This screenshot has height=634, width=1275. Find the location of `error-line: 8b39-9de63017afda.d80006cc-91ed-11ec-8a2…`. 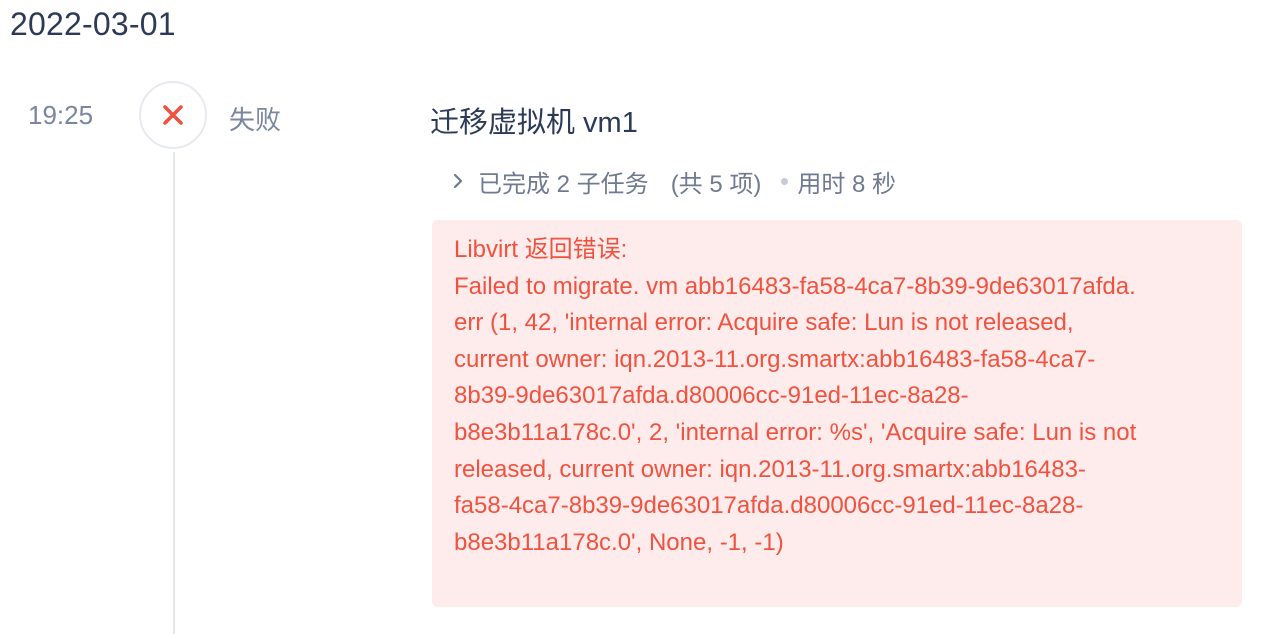

error-line: 8b39-9de63017afda.d80006cc-91ed-11ec-8a2… is located at coordinates (711, 396).